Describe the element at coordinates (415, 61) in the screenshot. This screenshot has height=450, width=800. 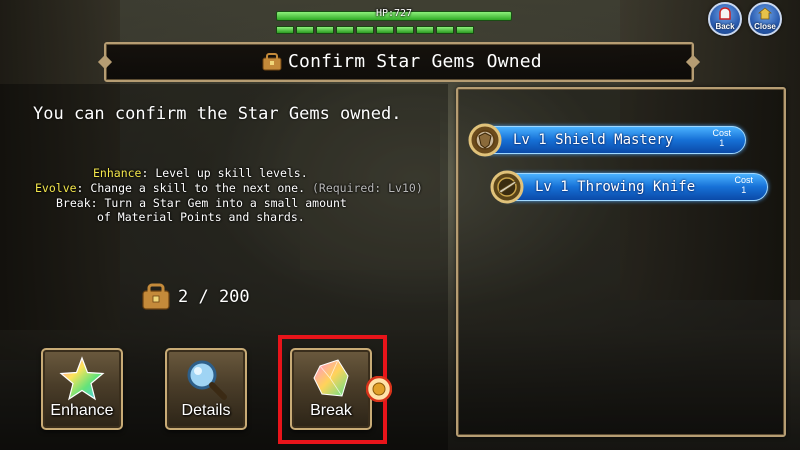
I see `page-title: Confirm Star Gems Owned` at that location.